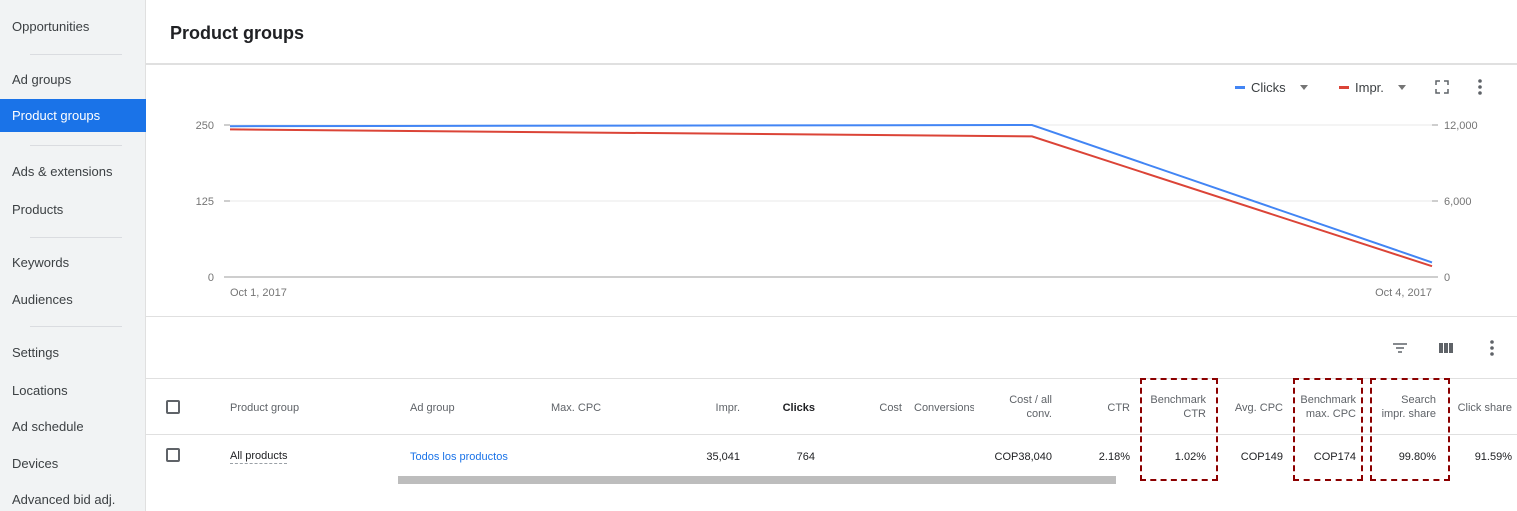  What do you see at coordinates (1179, 429) in the screenshot?
I see `highlight-benchmark-ctr` at bounding box center [1179, 429].